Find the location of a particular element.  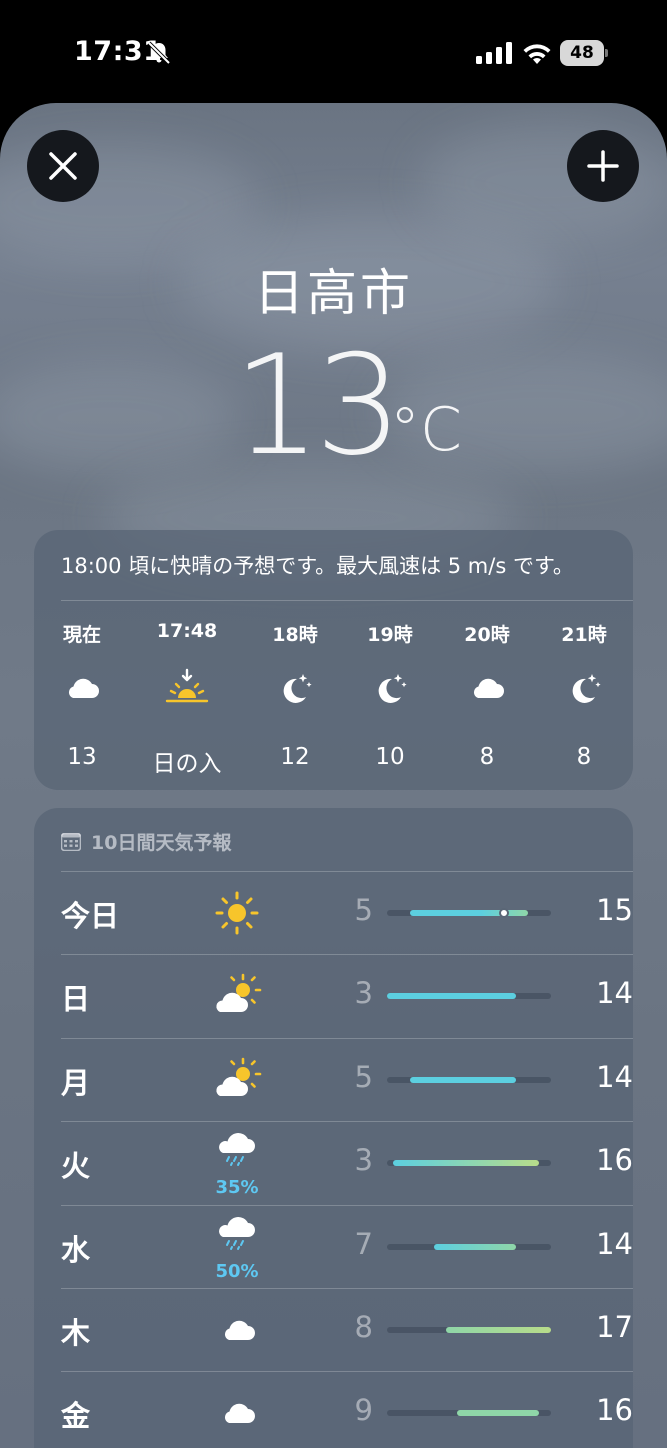

calendar-icon is located at coordinates (71, 841).